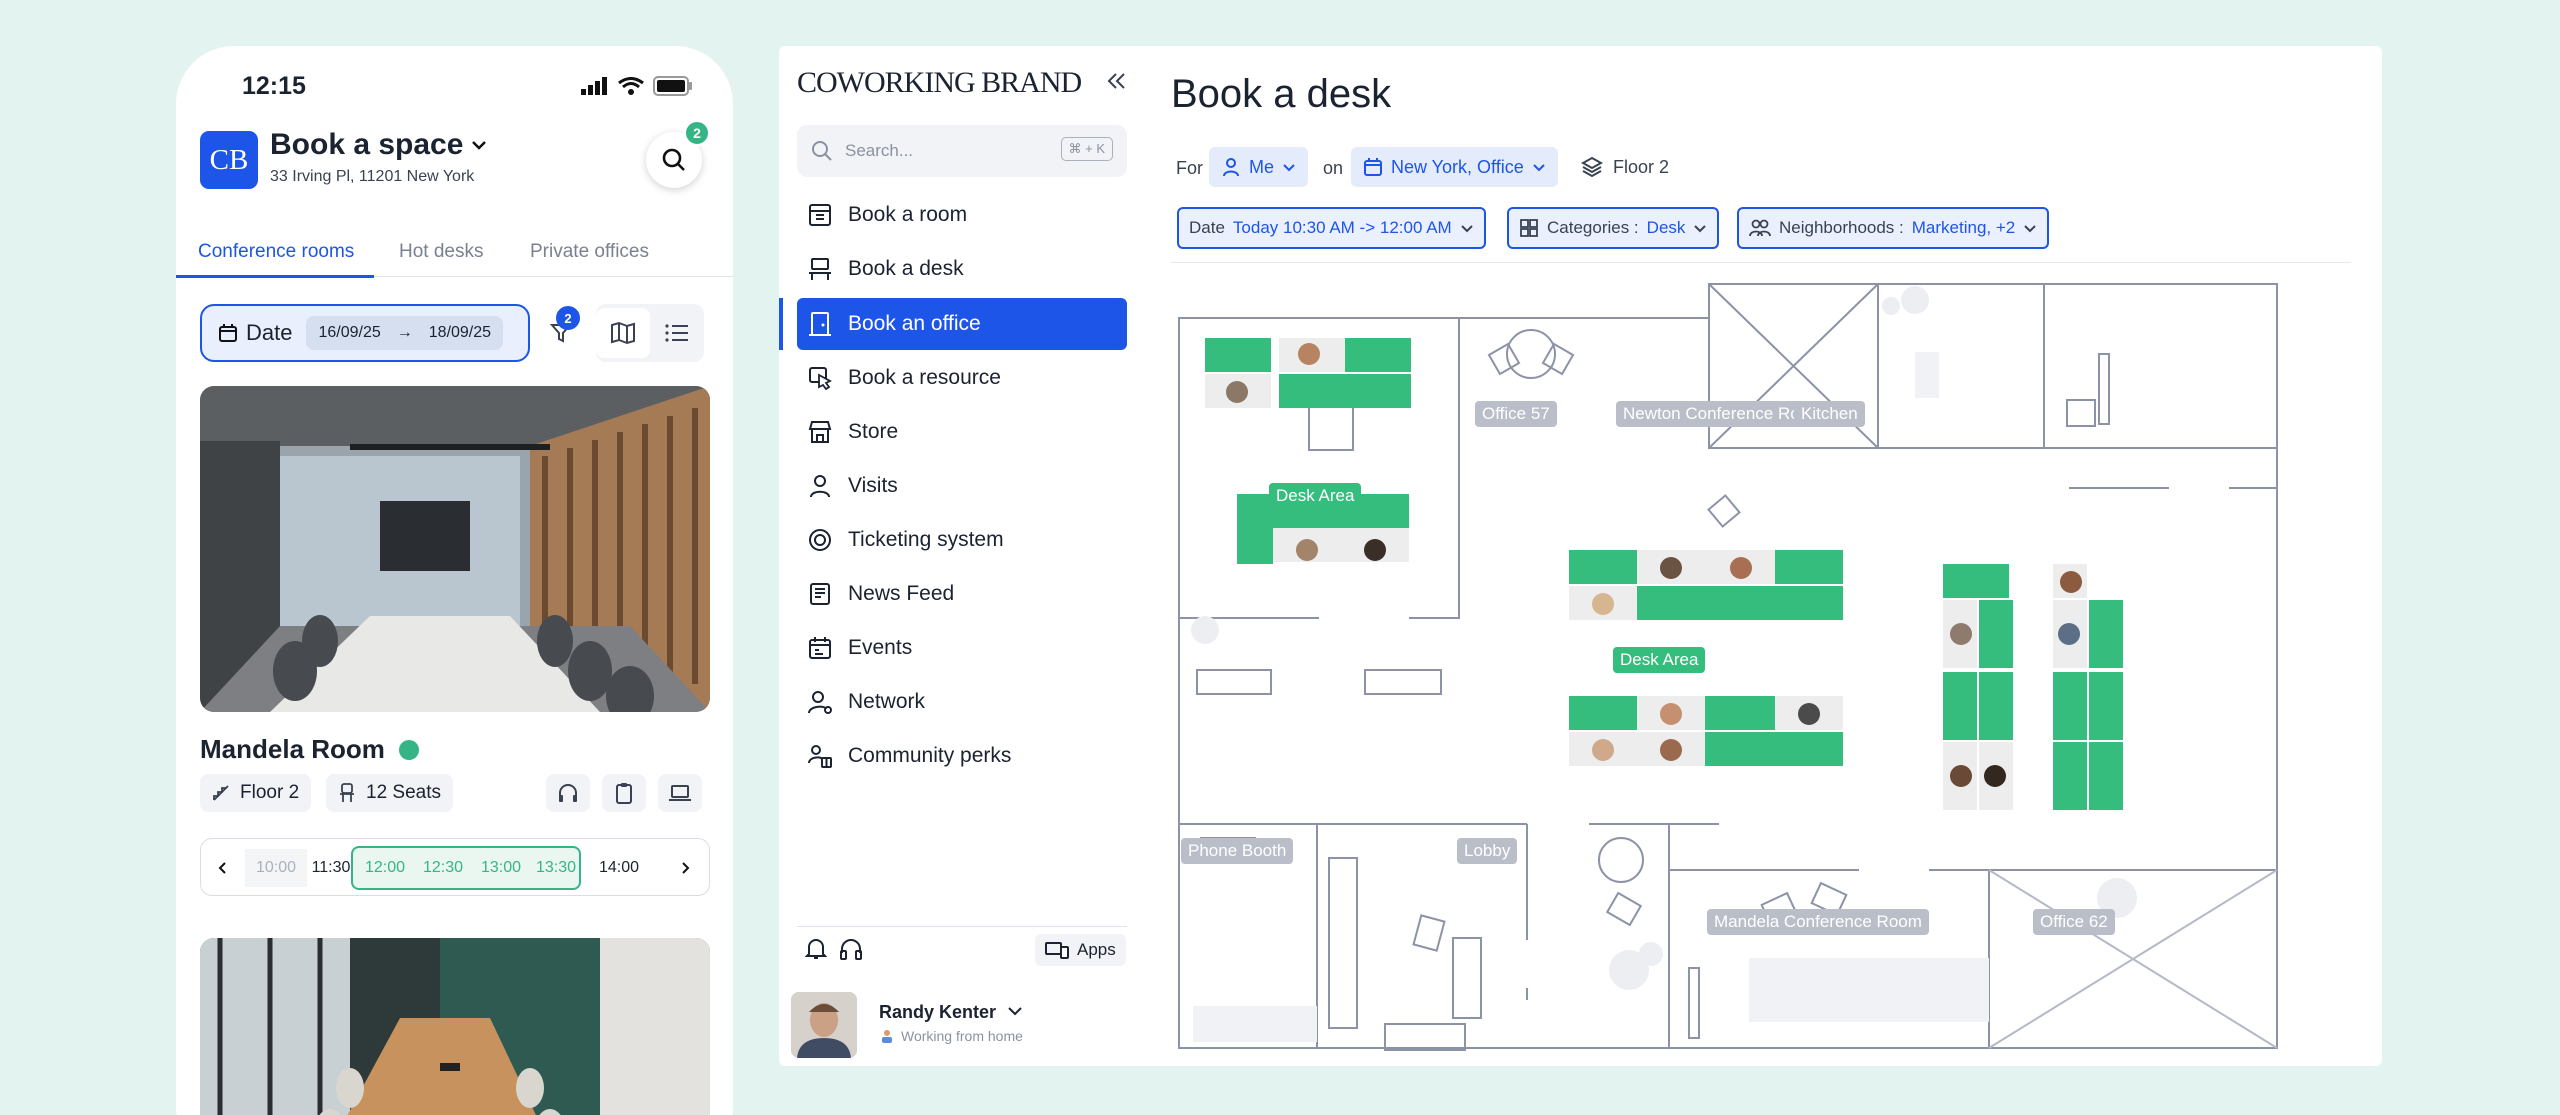 The image size is (2560, 1115). I want to click on sidebar-item-ticketing-system: Ticketing system, so click(962, 540).